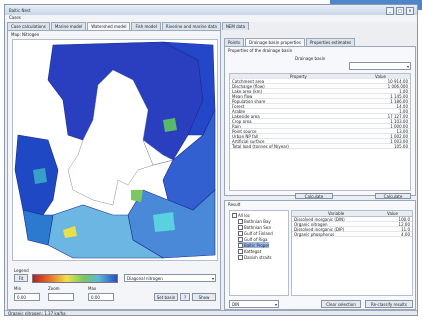 This screenshot has height=320, width=422. What do you see at coordinates (27, 297) in the screenshot?
I see `scale-min-input: 0.00` at bounding box center [27, 297].